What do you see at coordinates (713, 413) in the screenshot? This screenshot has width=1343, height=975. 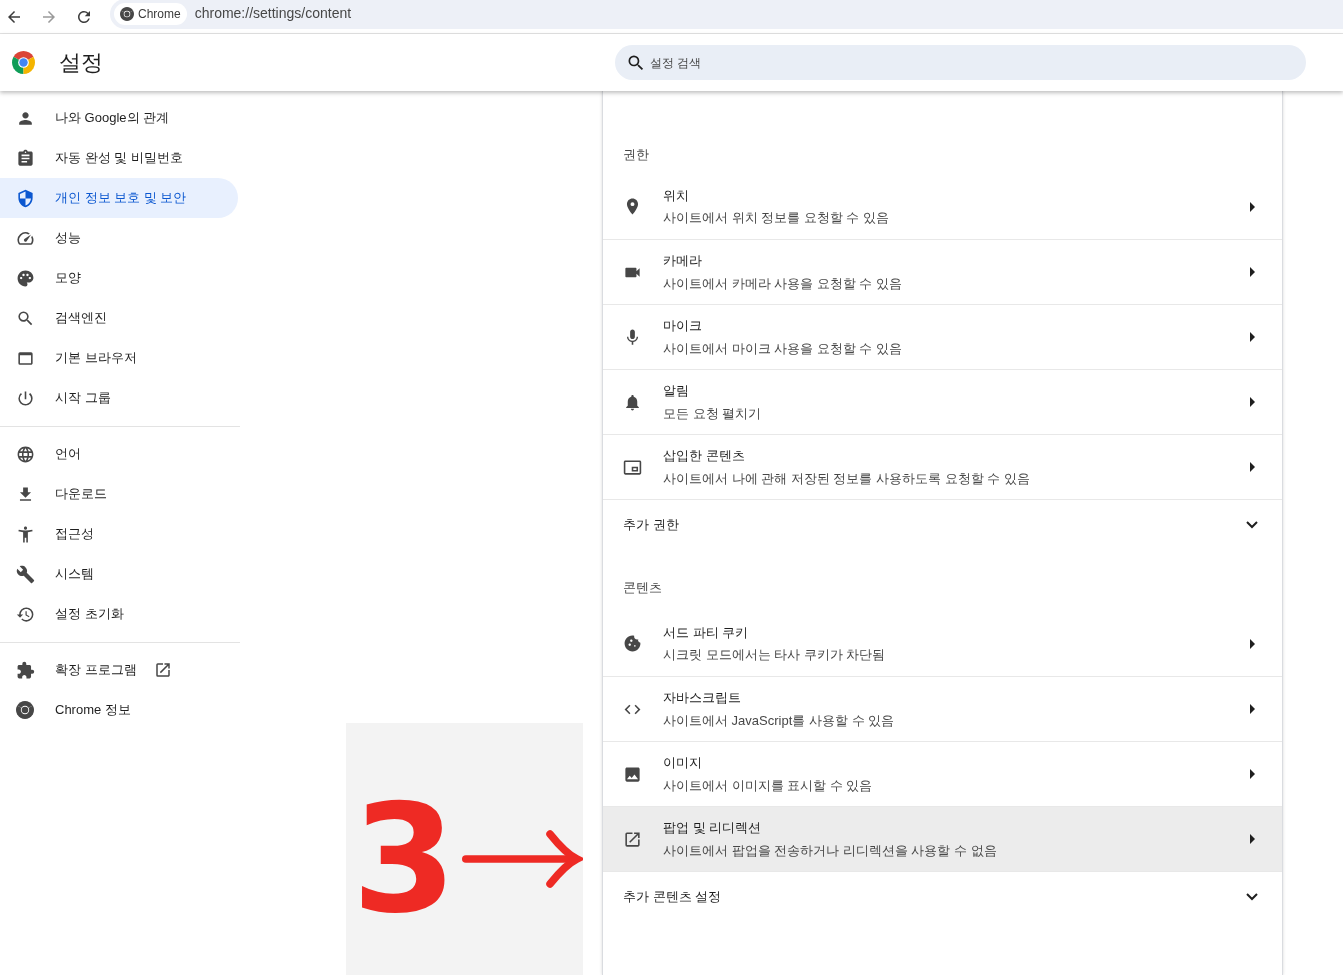 I see `row-description: 모든 요청 펼치기` at bounding box center [713, 413].